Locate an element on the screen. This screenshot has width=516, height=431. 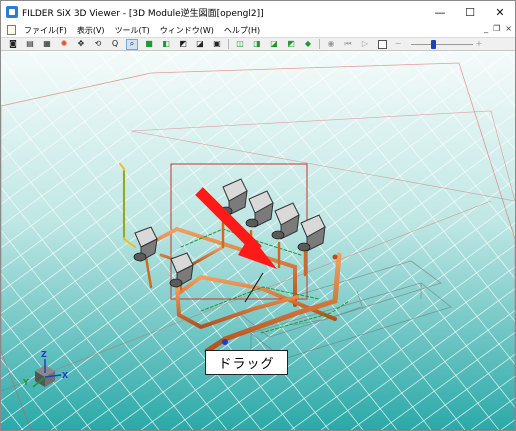
mdi-close-button: × is located at coordinates (508, 28).